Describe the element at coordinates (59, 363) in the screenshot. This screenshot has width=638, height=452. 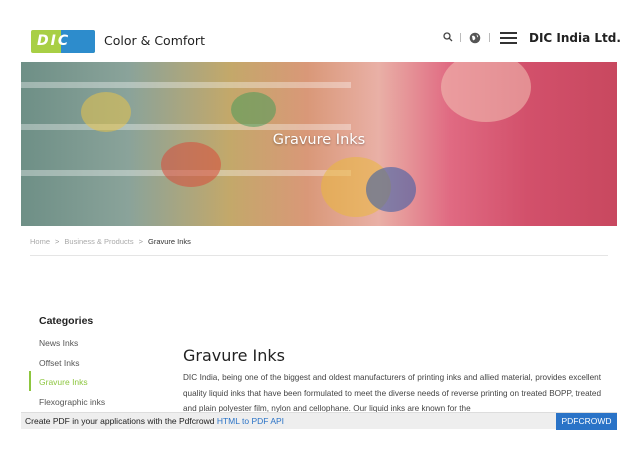
I see `sidebar-item-offset-inks: Offset Inks` at that location.